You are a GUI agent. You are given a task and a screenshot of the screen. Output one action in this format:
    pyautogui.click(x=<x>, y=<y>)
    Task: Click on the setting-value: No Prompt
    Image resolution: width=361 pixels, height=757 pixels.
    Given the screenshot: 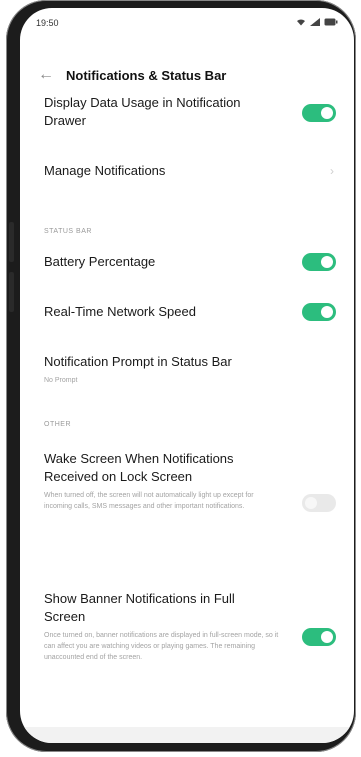 What is the action you would take?
    pyautogui.click(x=61, y=380)
    